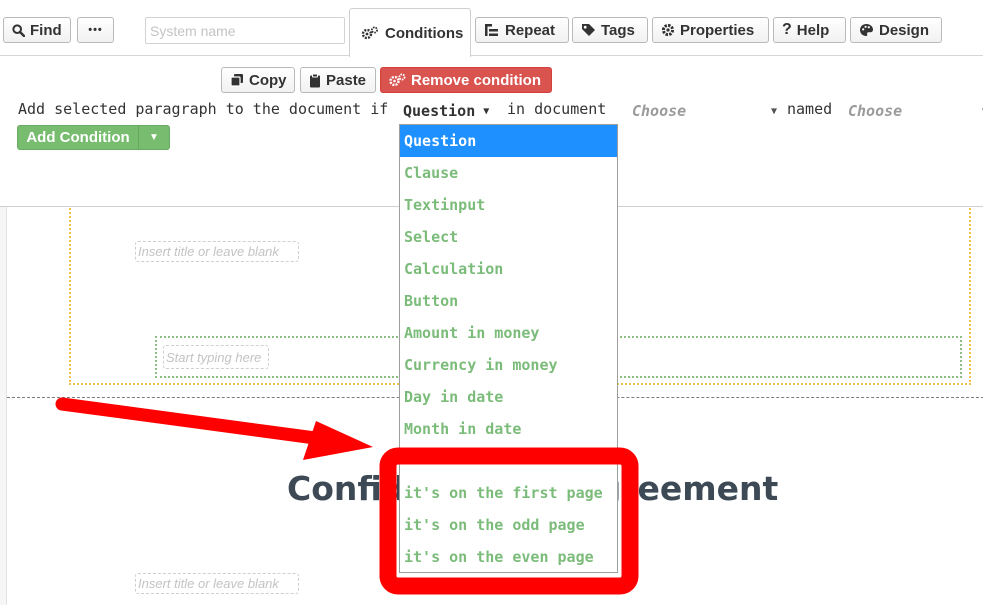 The height and width of the screenshot is (605, 983). I want to click on more-options-button: •••, so click(95, 30).